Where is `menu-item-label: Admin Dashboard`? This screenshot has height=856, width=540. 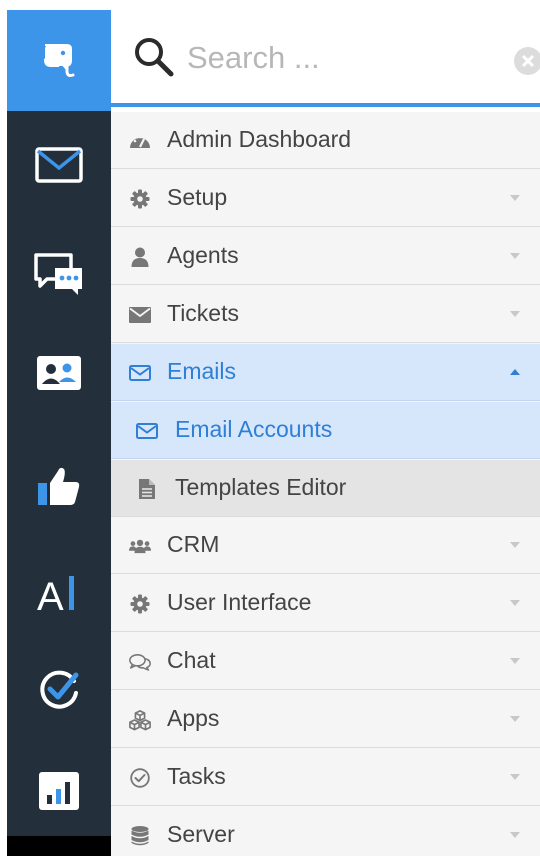 menu-item-label: Admin Dashboard is located at coordinates (259, 139).